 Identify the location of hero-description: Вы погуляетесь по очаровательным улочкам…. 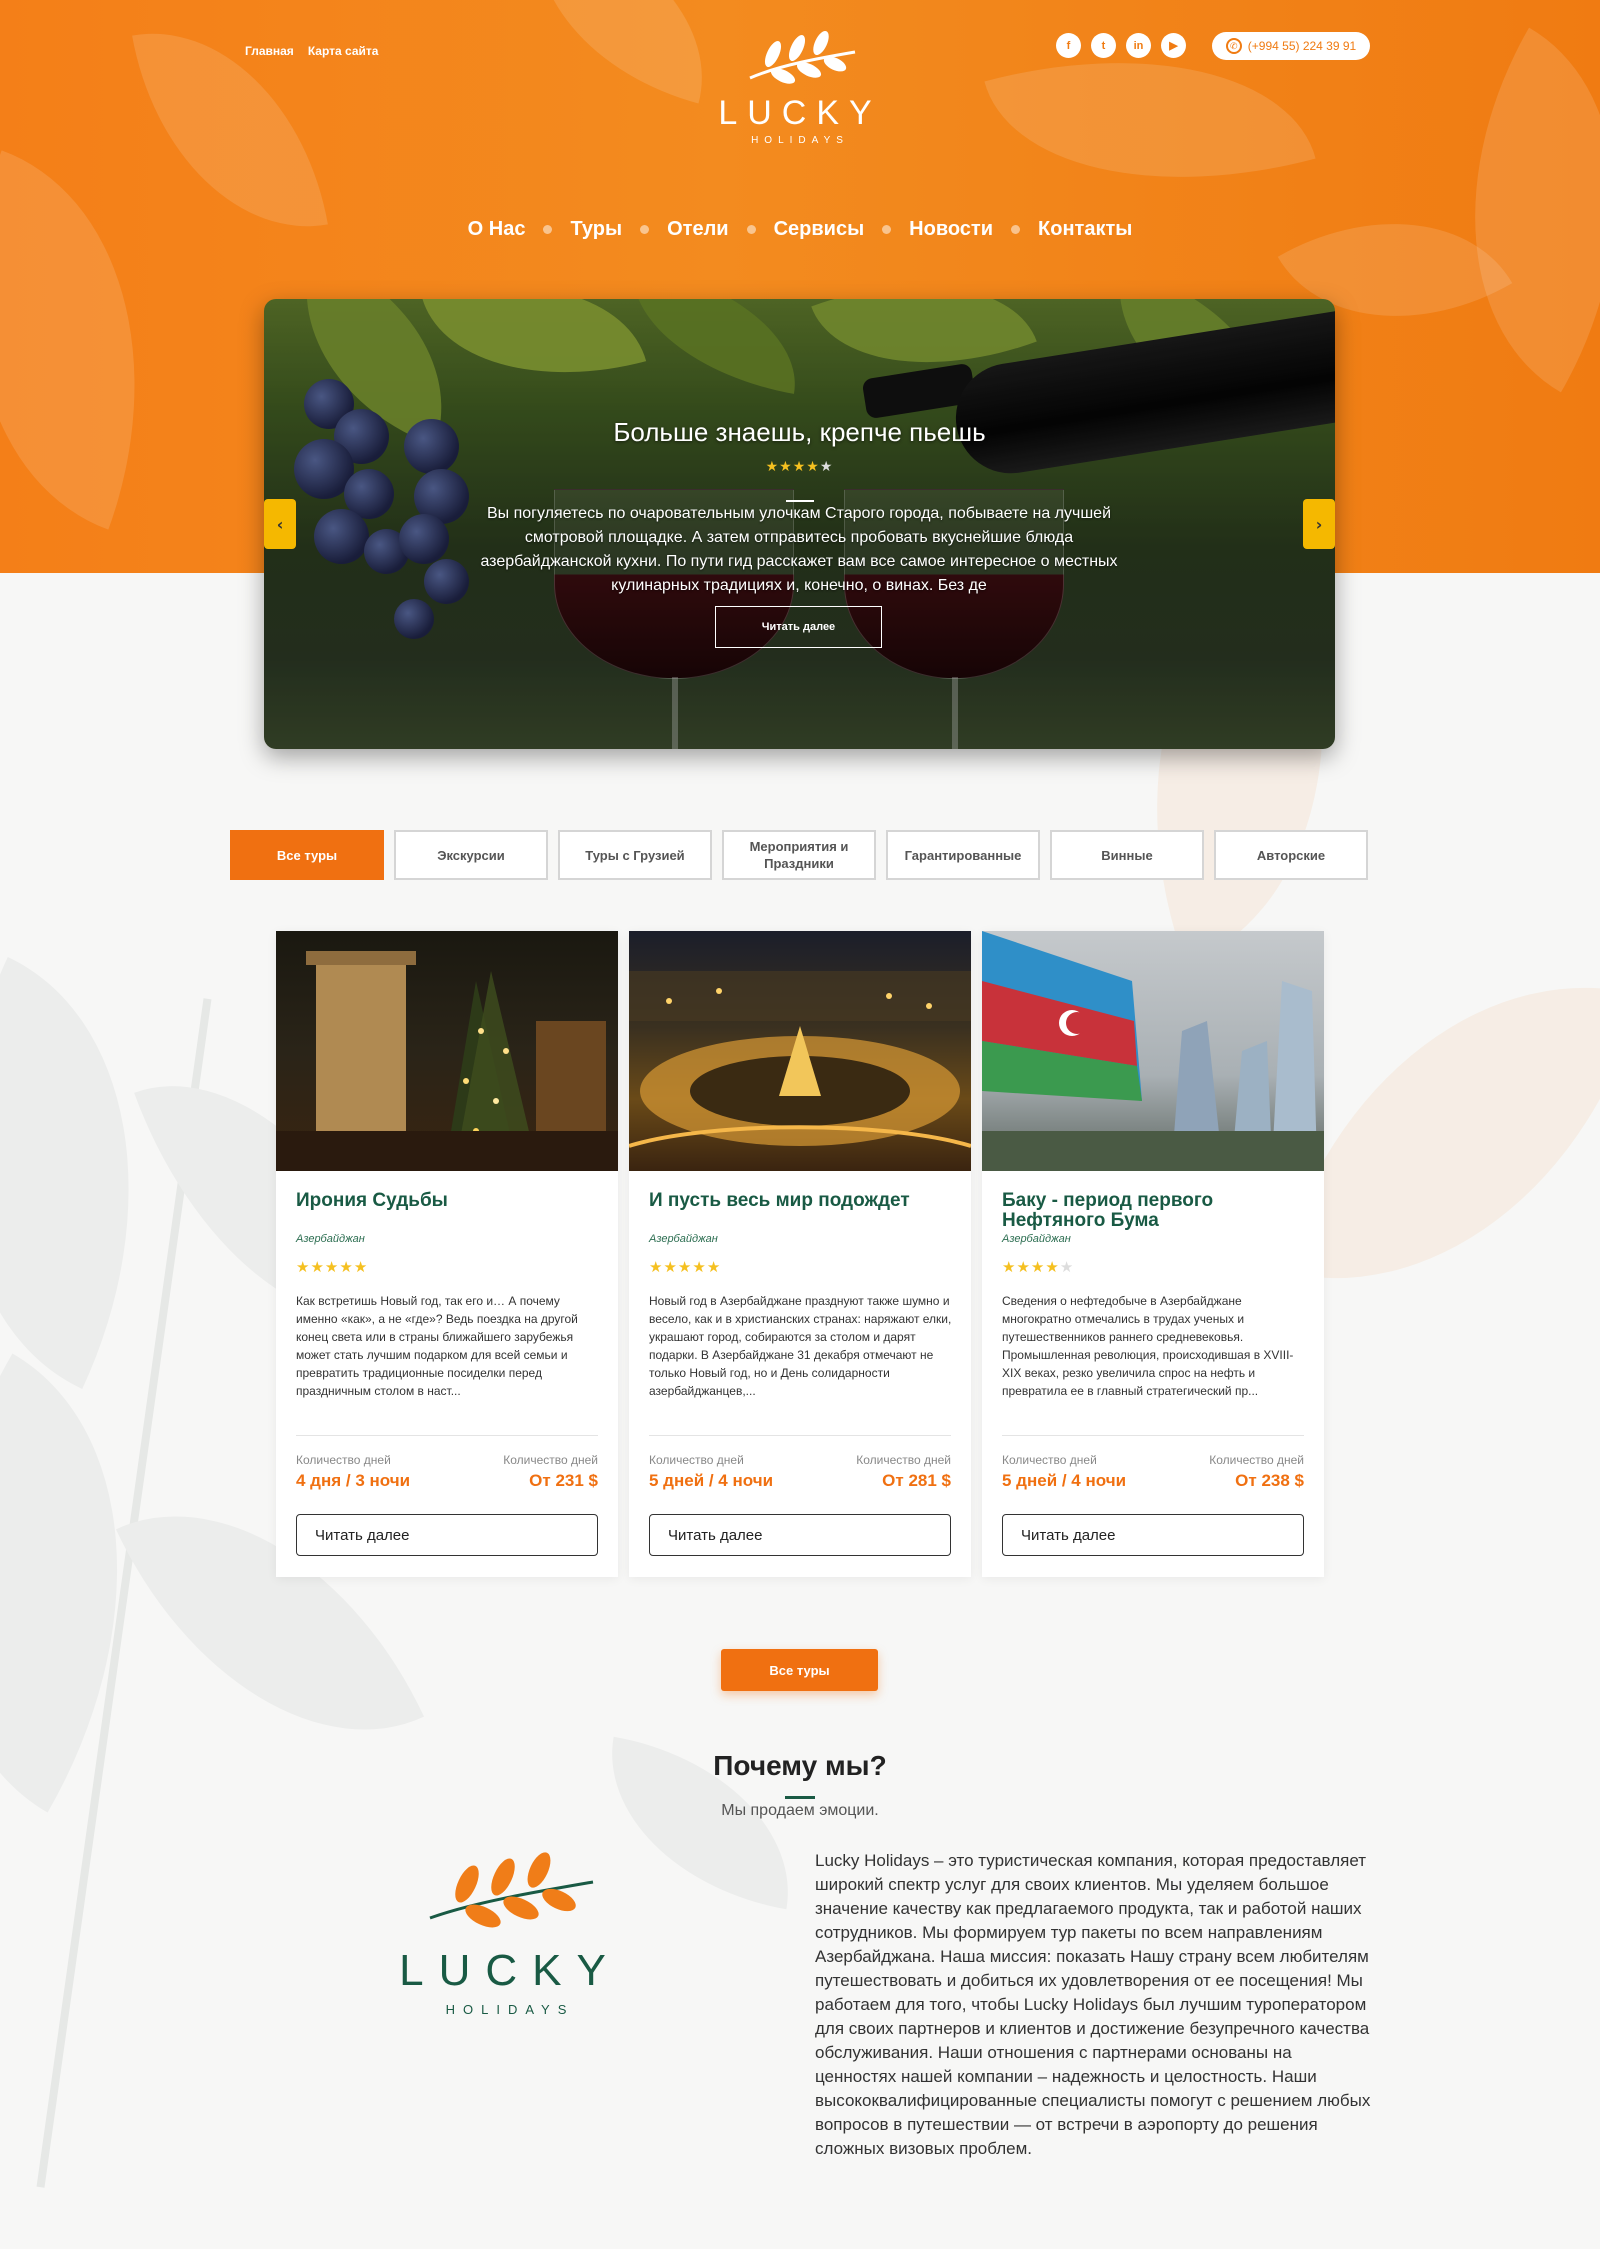
(799, 549).